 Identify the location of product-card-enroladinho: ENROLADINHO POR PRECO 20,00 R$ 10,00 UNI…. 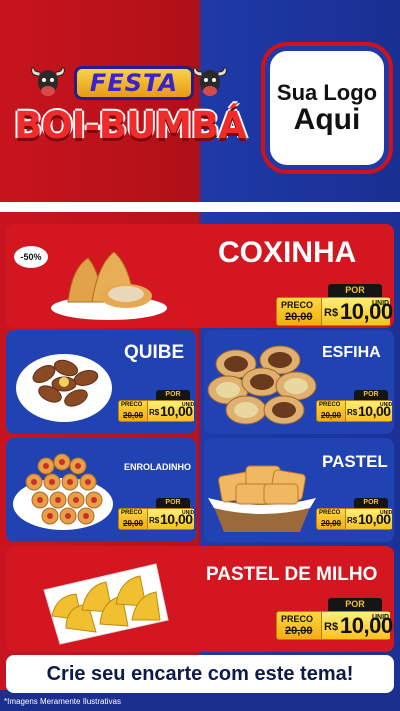
(101, 490).